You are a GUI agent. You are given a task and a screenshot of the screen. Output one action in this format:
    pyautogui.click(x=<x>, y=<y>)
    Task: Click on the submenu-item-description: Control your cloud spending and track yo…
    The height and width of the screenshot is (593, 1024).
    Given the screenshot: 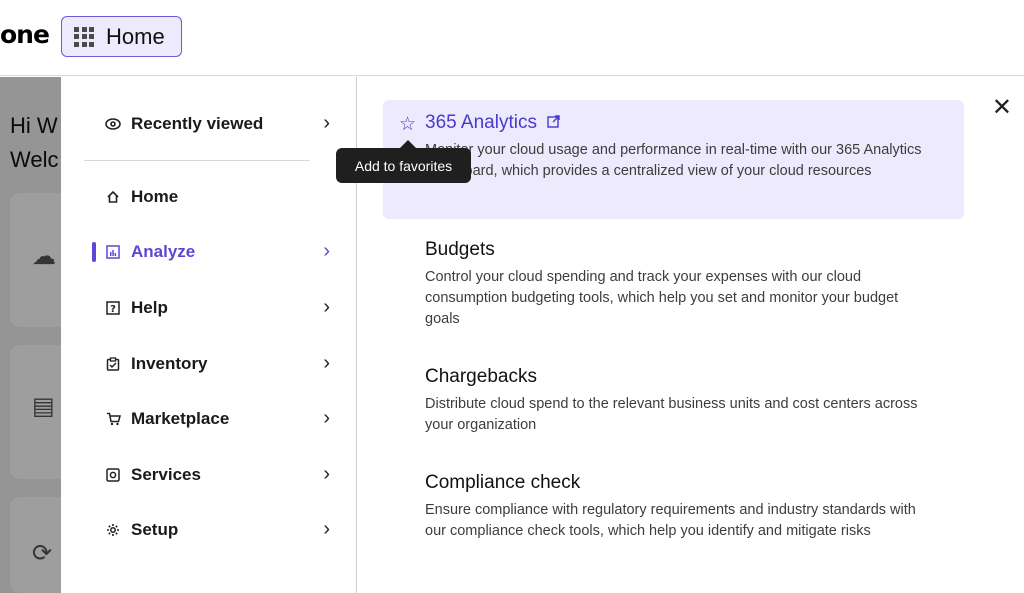 What is the action you would take?
    pyautogui.click(x=662, y=298)
    